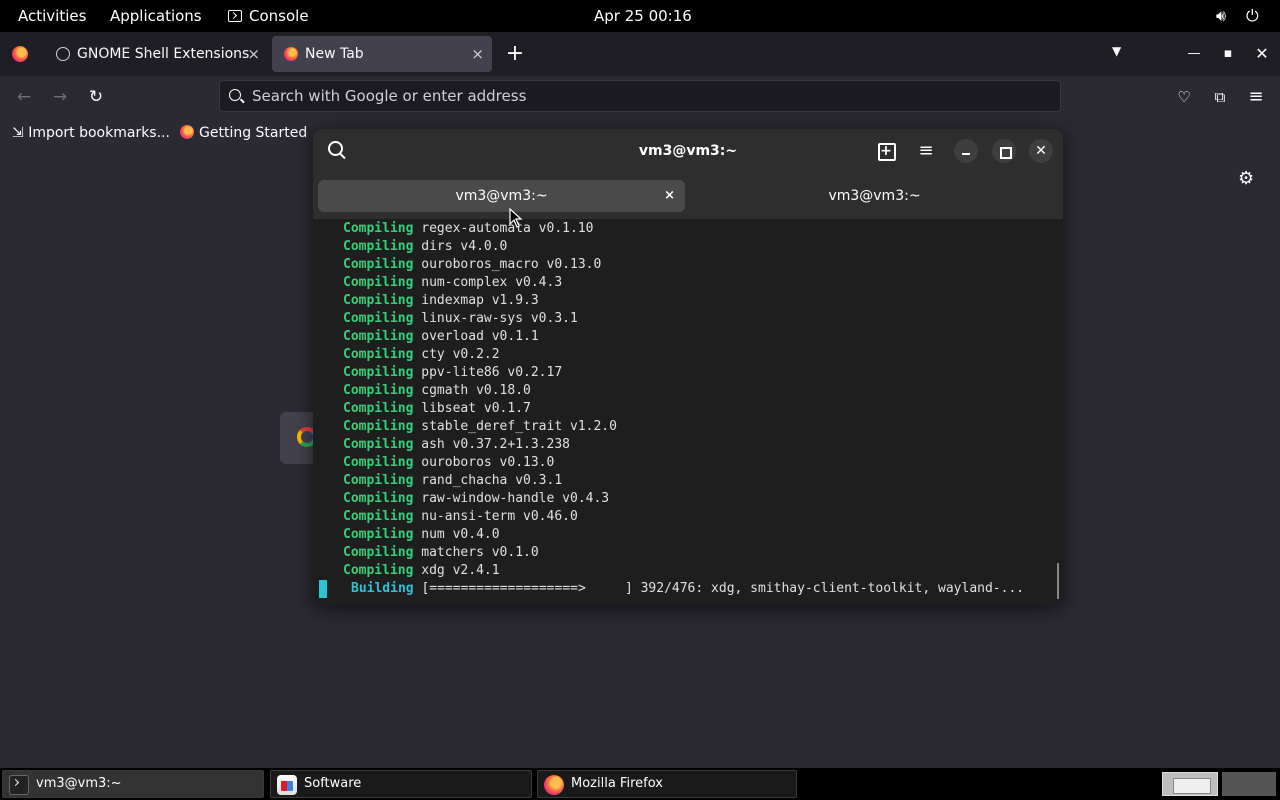 The width and height of the screenshot is (1280, 800). I want to click on power-icon: ⏻, so click(1252, 16).